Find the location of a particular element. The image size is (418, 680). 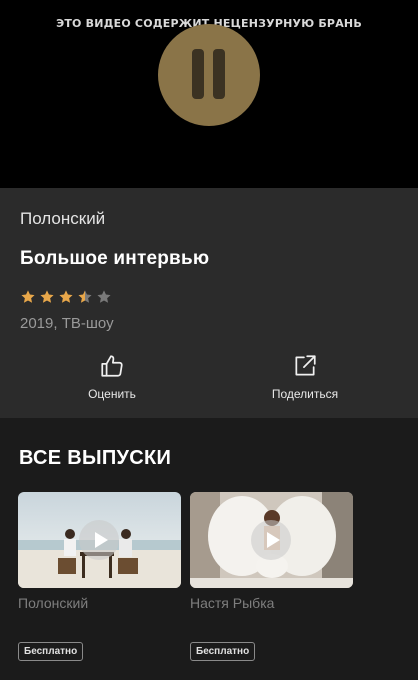

rate-button: Оценить is located at coordinates (112, 377).